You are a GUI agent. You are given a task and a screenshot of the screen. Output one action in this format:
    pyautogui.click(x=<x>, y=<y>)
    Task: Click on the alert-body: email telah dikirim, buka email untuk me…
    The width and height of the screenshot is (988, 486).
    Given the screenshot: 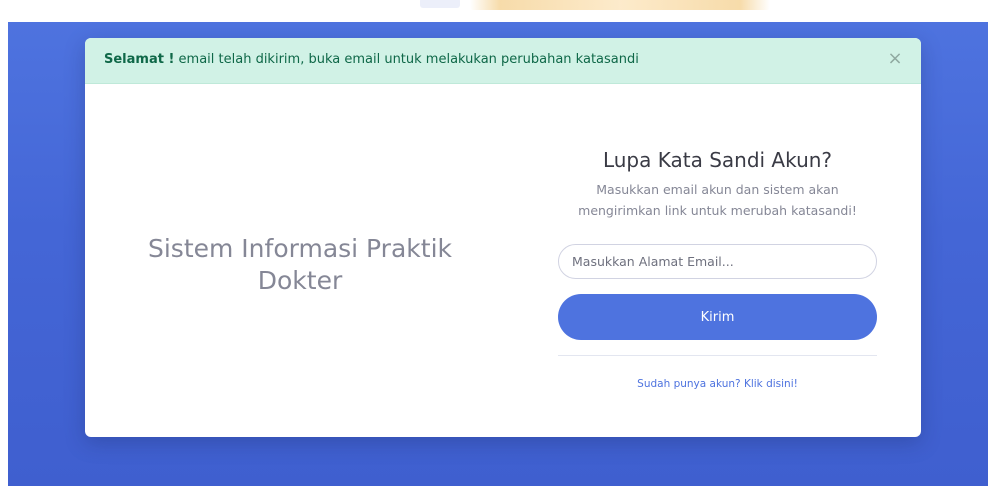 What is the action you would take?
    pyautogui.click(x=406, y=59)
    